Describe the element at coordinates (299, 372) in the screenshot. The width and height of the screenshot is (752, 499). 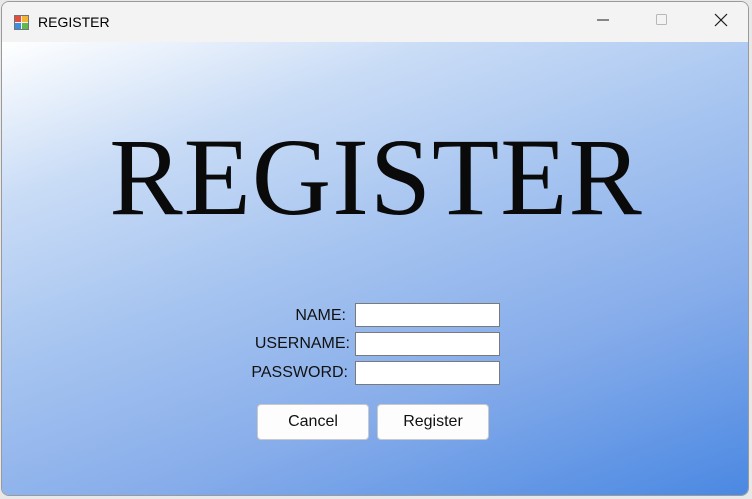
I see `password-label: PASSWORD:` at that location.